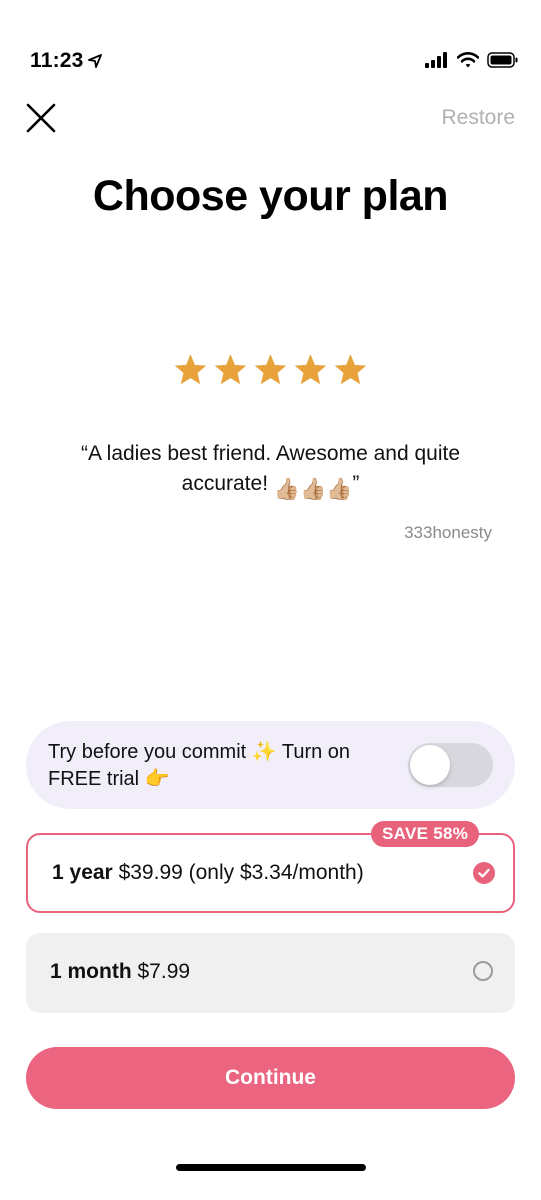 Image resolution: width=541 pixels, height=1200 pixels. I want to click on toggle-knob, so click(430, 765).